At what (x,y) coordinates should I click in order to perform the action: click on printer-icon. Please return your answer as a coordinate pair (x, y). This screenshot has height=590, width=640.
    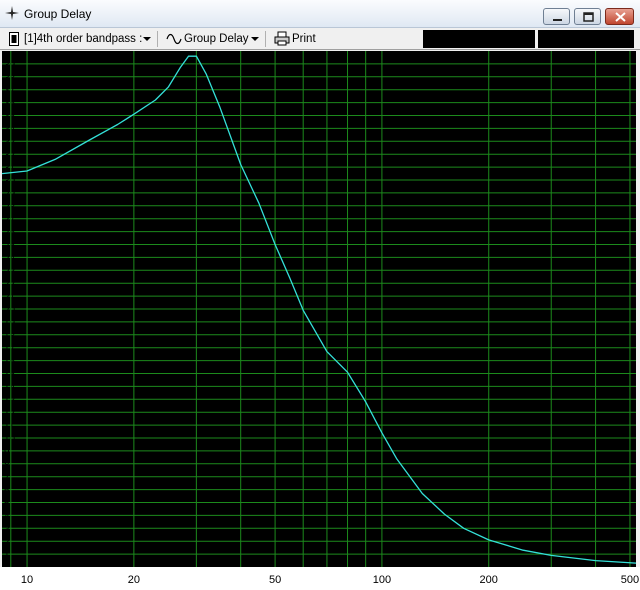
    Looking at the image, I should click on (282, 39).